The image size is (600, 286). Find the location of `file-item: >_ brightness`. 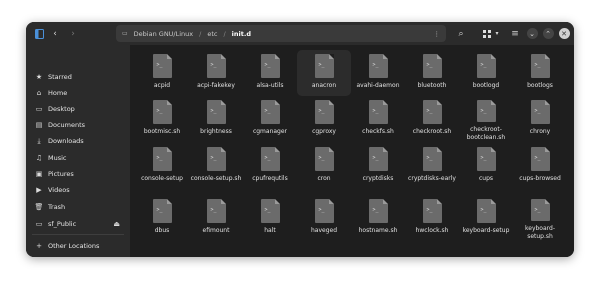

file-item: >_ brightness is located at coordinates (216, 119).